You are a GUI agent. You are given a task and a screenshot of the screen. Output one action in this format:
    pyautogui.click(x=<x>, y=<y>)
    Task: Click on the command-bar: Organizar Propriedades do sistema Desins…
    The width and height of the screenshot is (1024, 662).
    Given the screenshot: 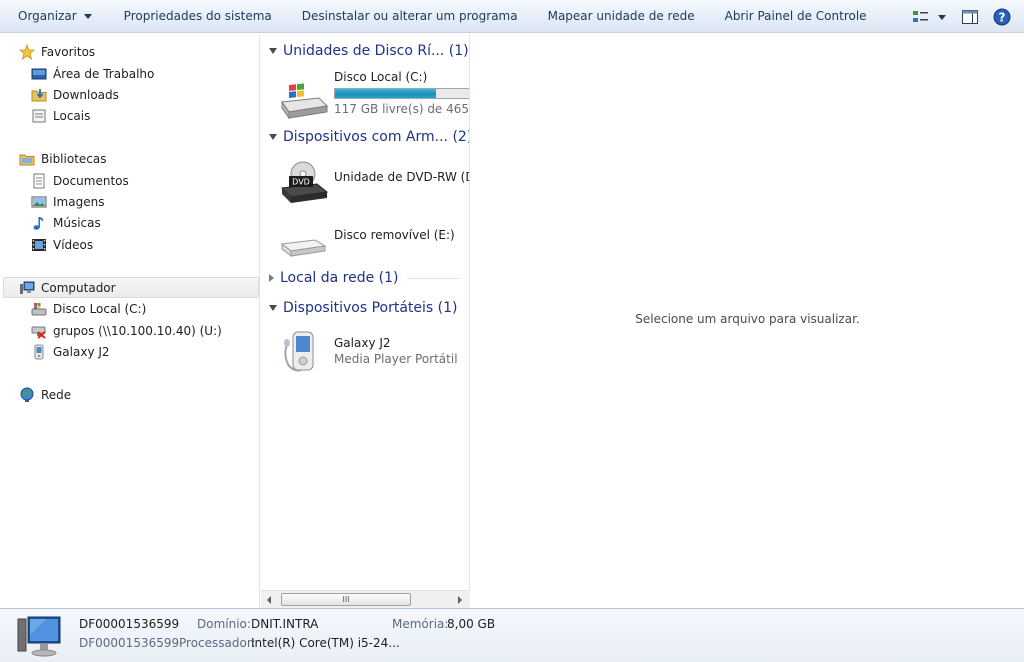 What is the action you would take?
    pyautogui.click(x=512, y=16)
    